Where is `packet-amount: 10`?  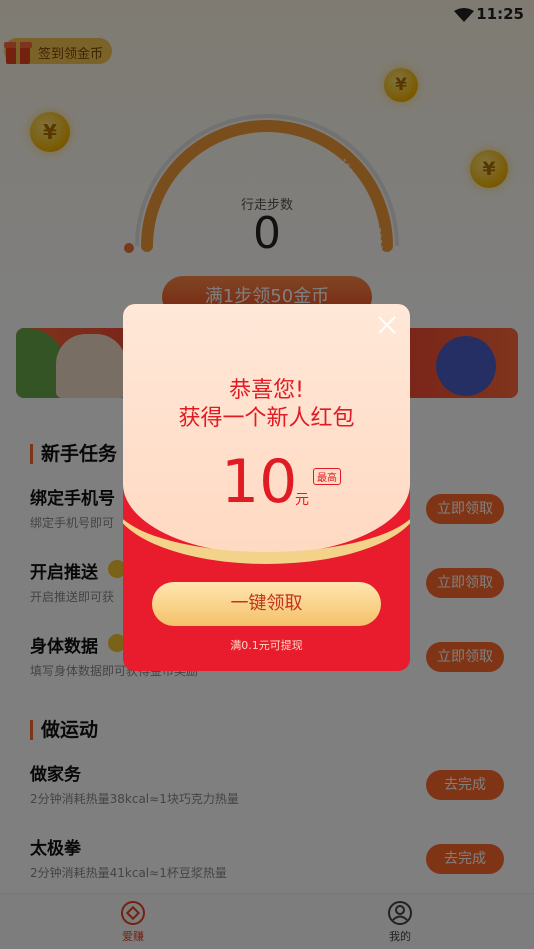 packet-amount: 10 is located at coordinates (259, 482).